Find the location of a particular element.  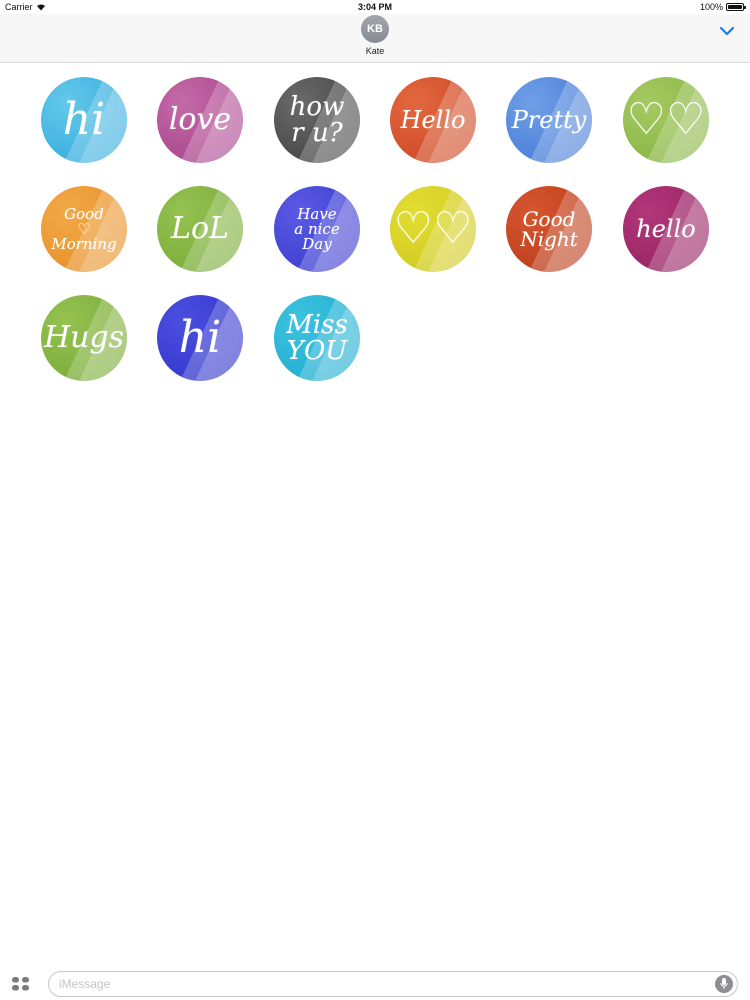

sticker-9: Have a nice Day is located at coordinates (317, 229).